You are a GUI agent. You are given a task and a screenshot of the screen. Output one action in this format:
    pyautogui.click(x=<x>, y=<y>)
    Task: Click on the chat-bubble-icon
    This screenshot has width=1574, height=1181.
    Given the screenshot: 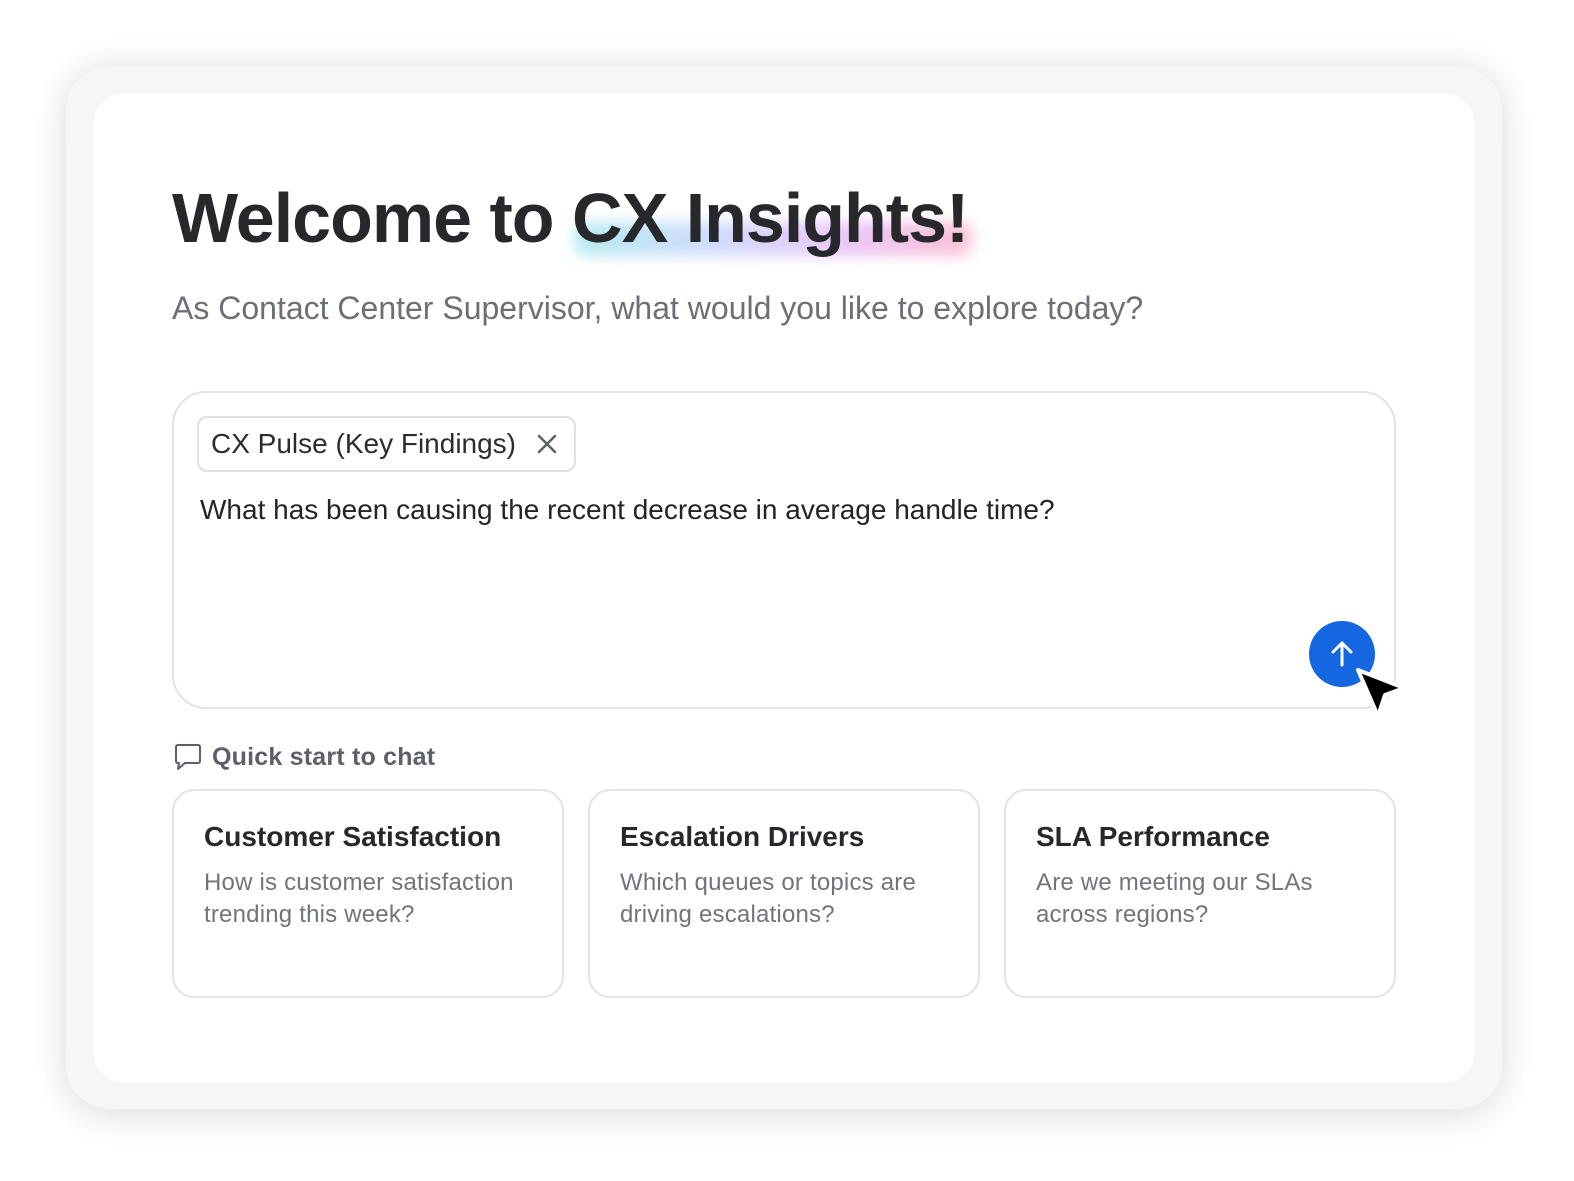 What is the action you would take?
    pyautogui.click(x=188, y=757)
    